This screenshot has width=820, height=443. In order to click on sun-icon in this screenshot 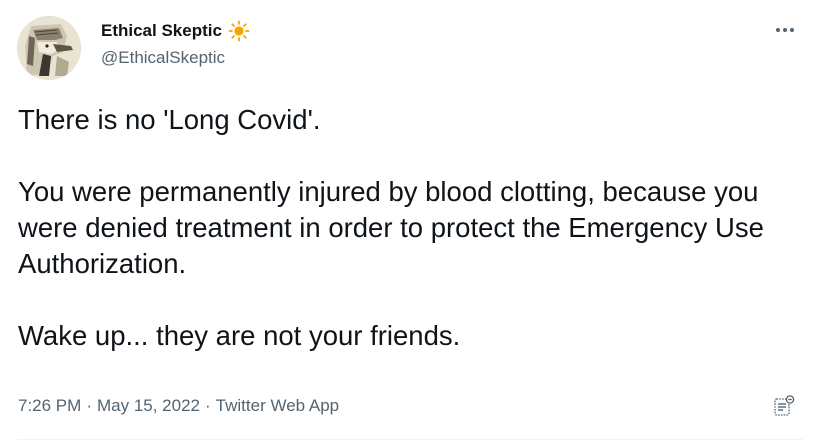, I will do `click(239, 31)`.